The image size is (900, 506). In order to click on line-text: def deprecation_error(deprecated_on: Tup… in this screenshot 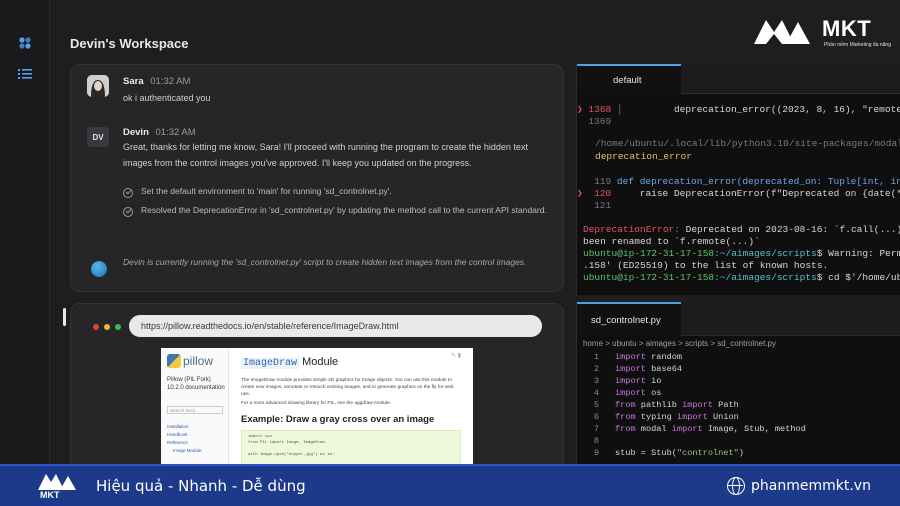, I will do `click(755, 181)`.